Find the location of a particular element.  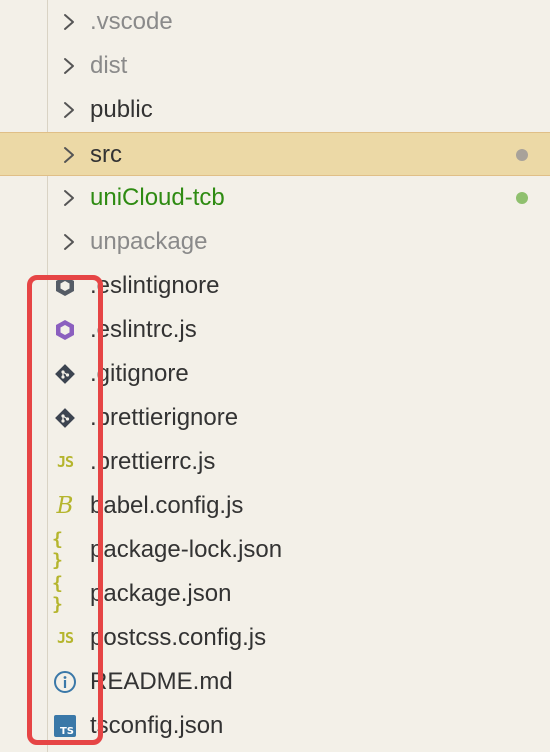

folder-row-dist: dist is located at coordinates (275, 66).